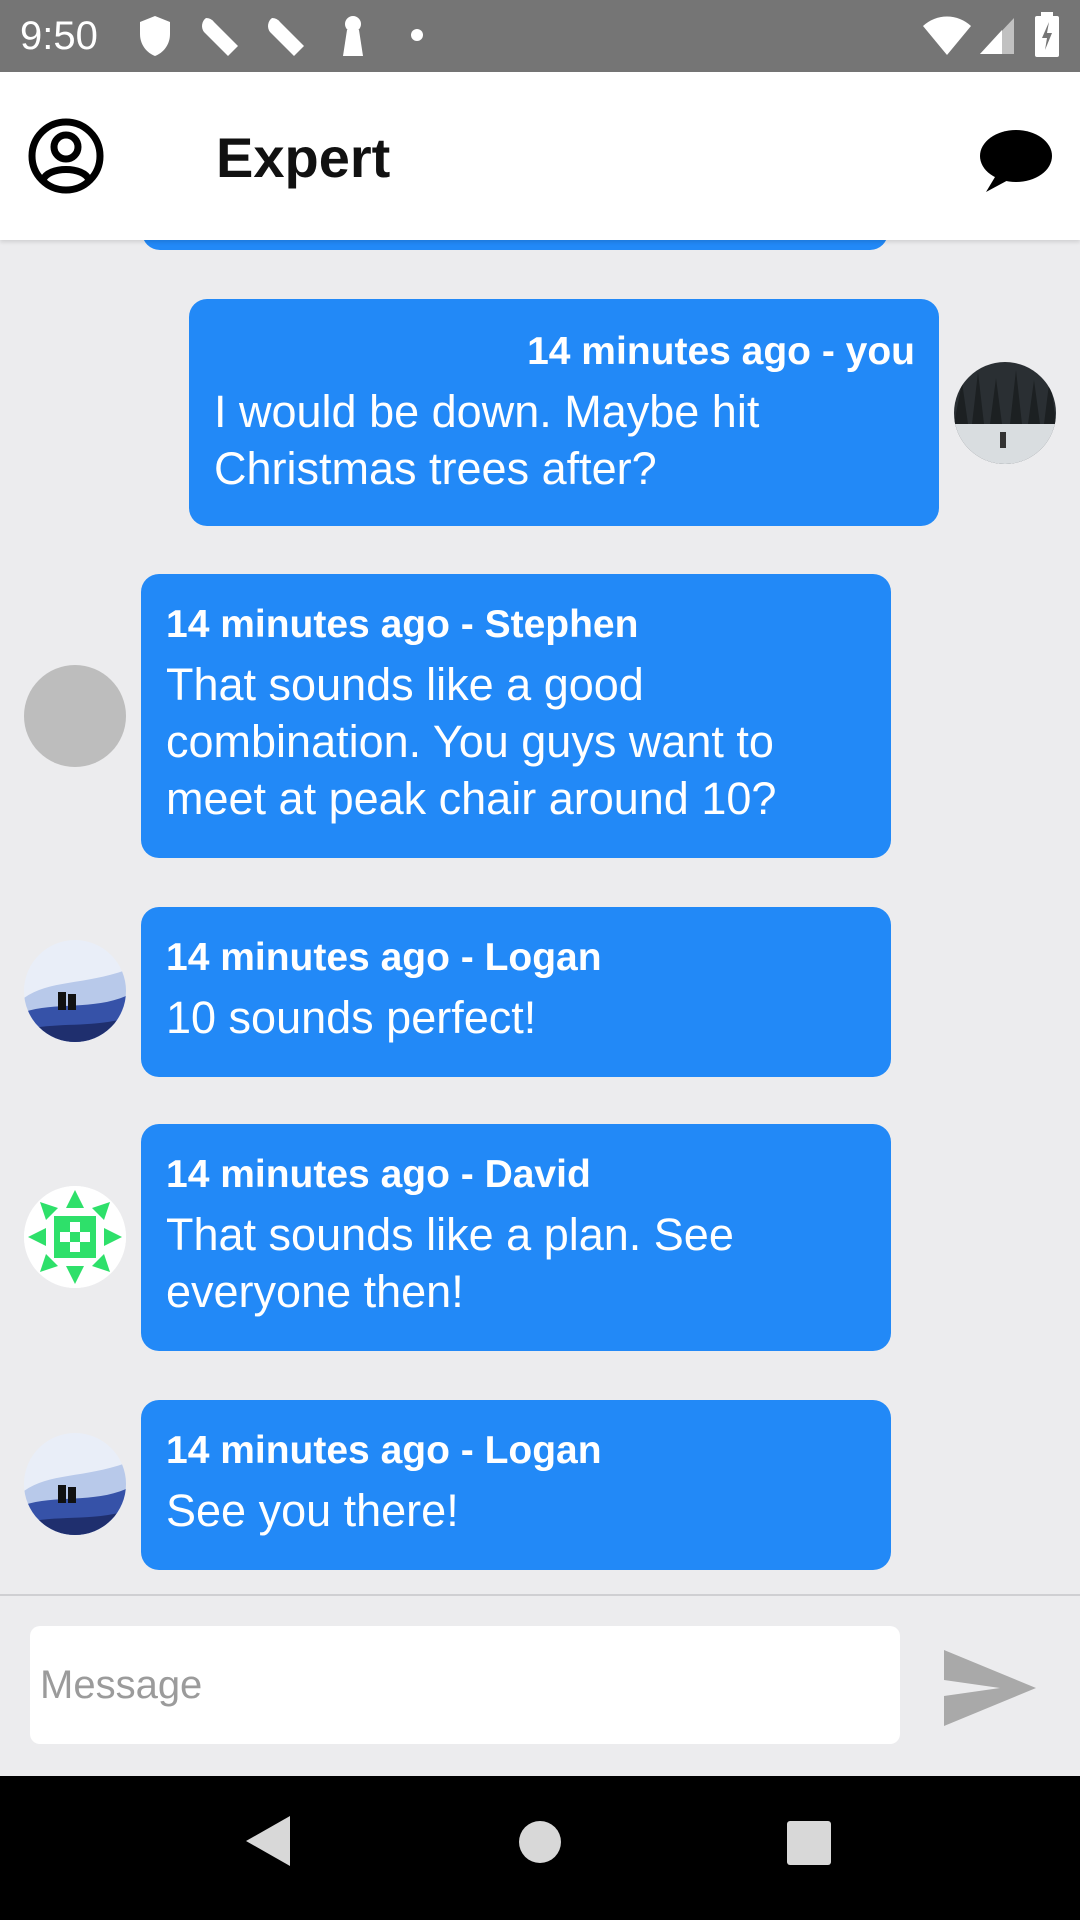 This screenshot has width=1080, height=1920. I want to click on app-bar: Expert, so click(540, 156).